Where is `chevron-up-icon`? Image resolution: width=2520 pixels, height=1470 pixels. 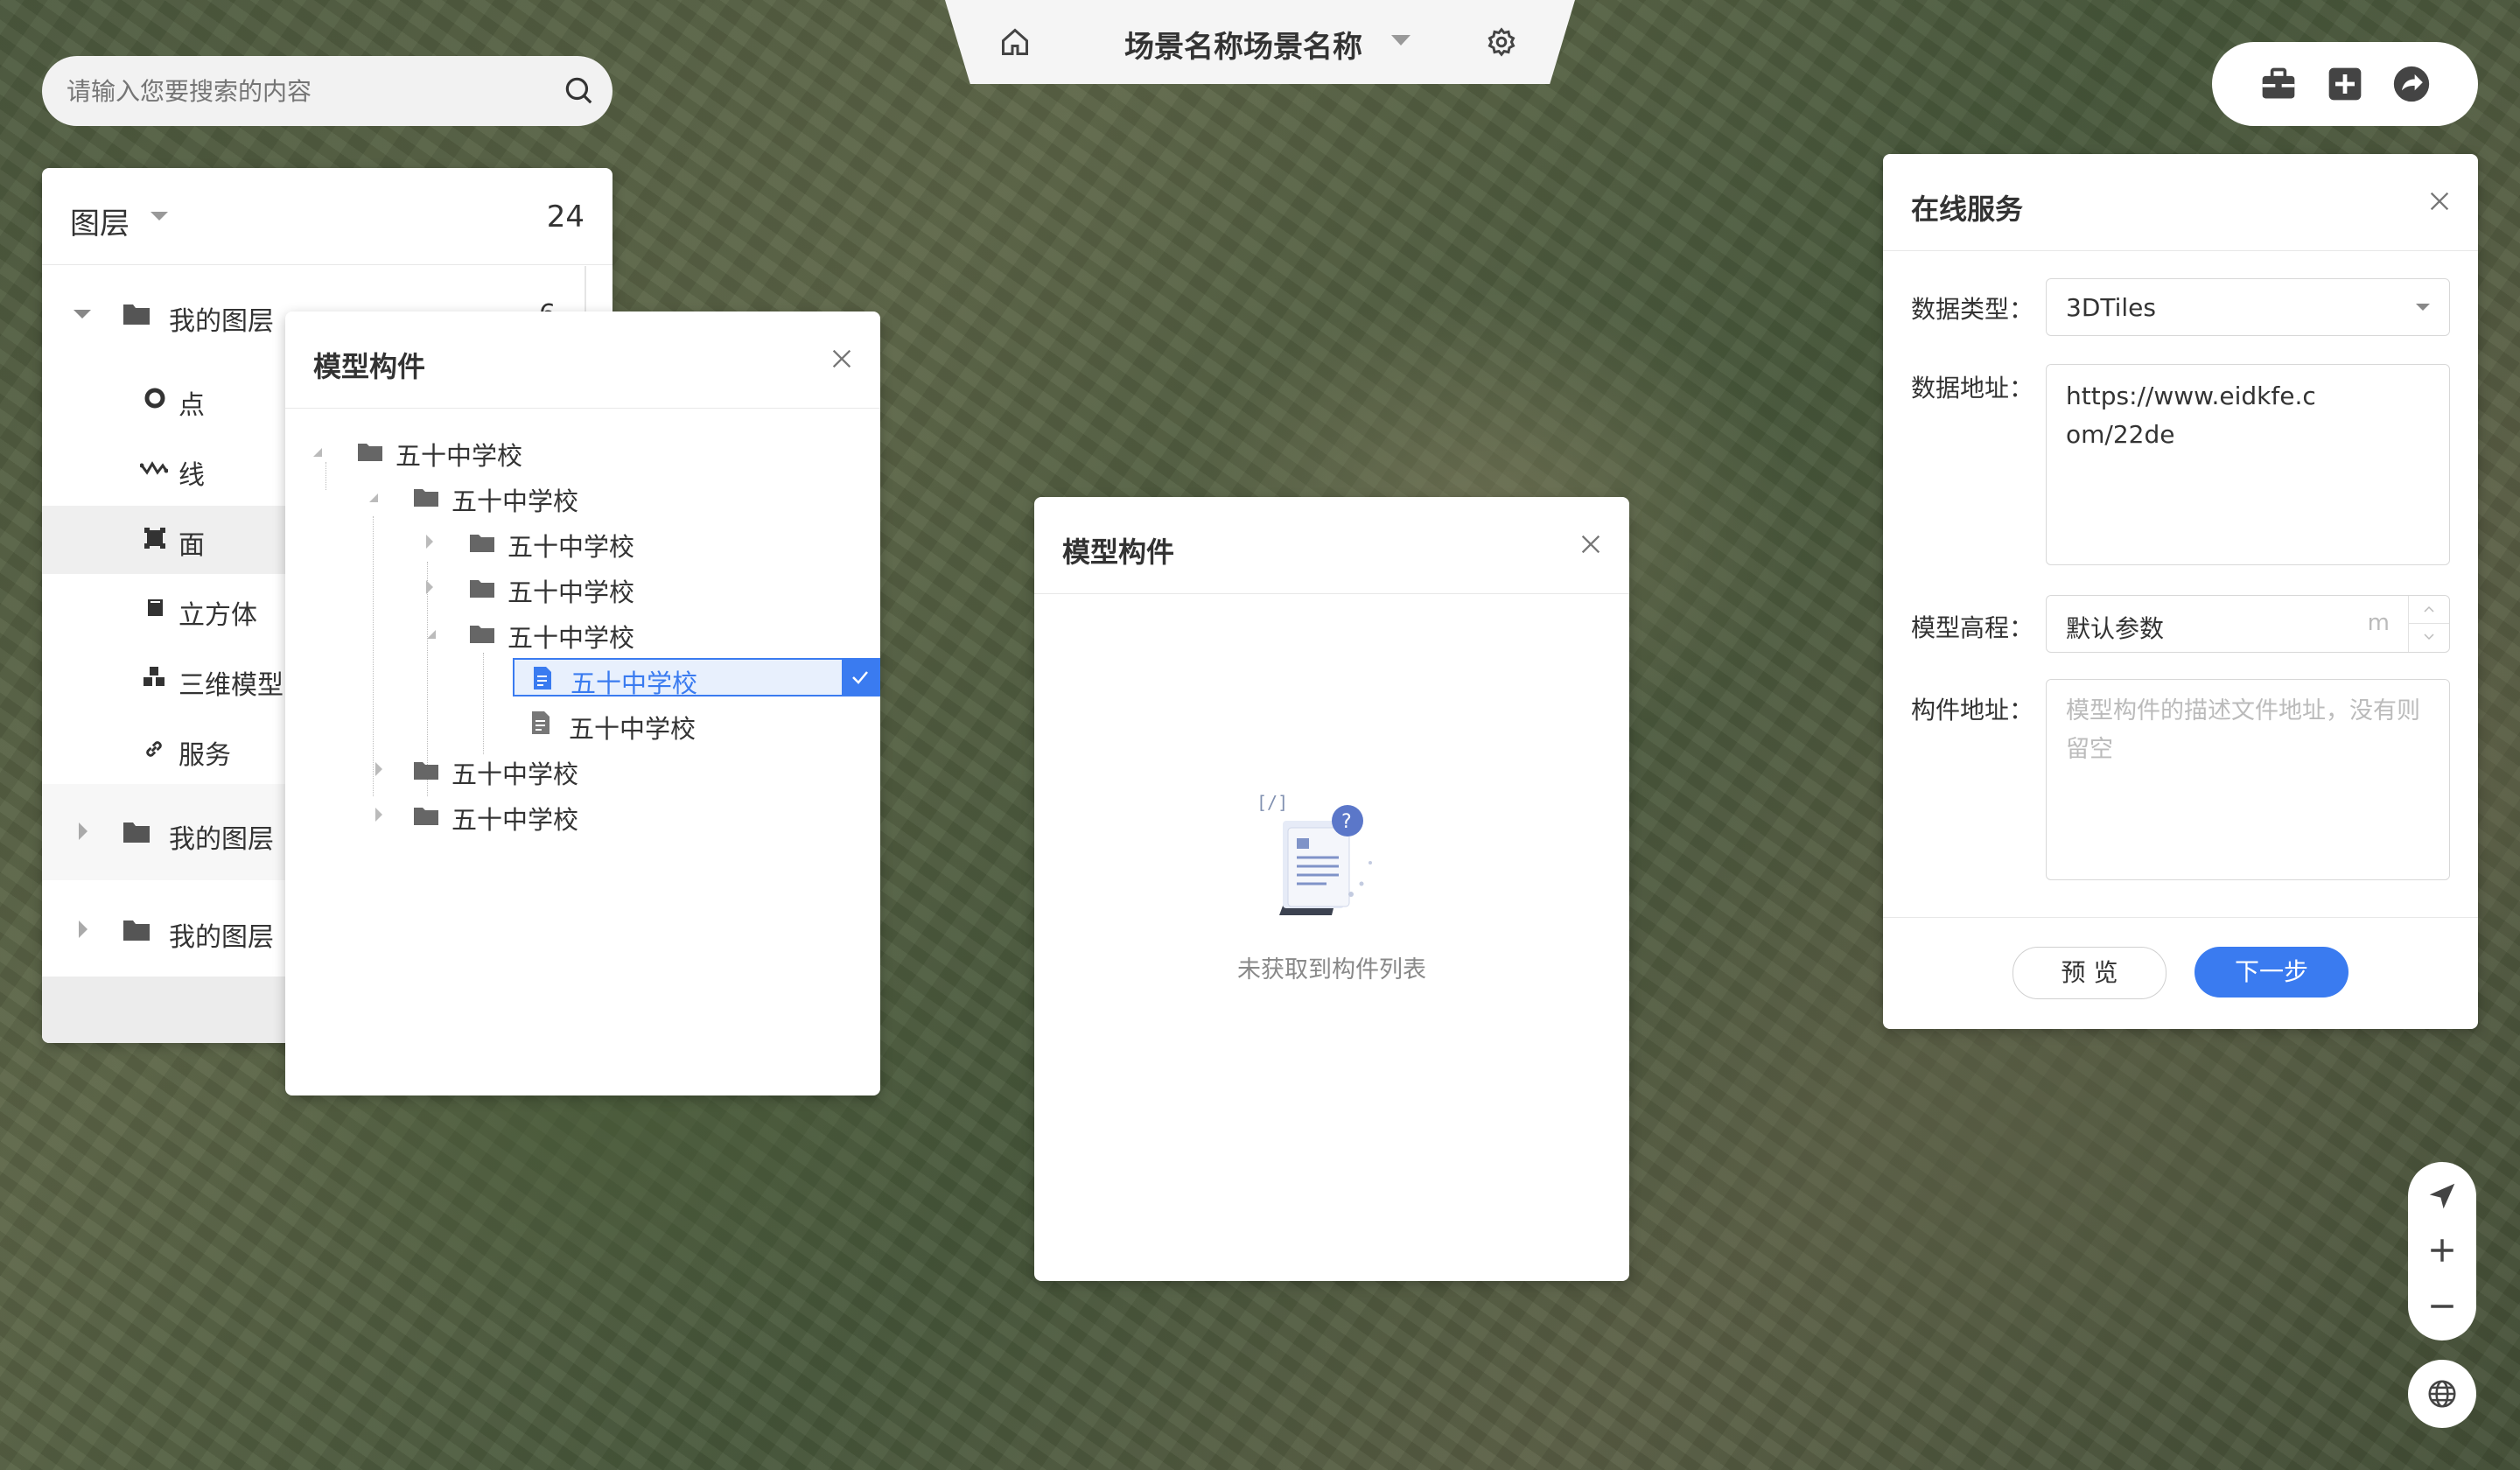
chevron-up-icon is located at coordinates (2429, 609).